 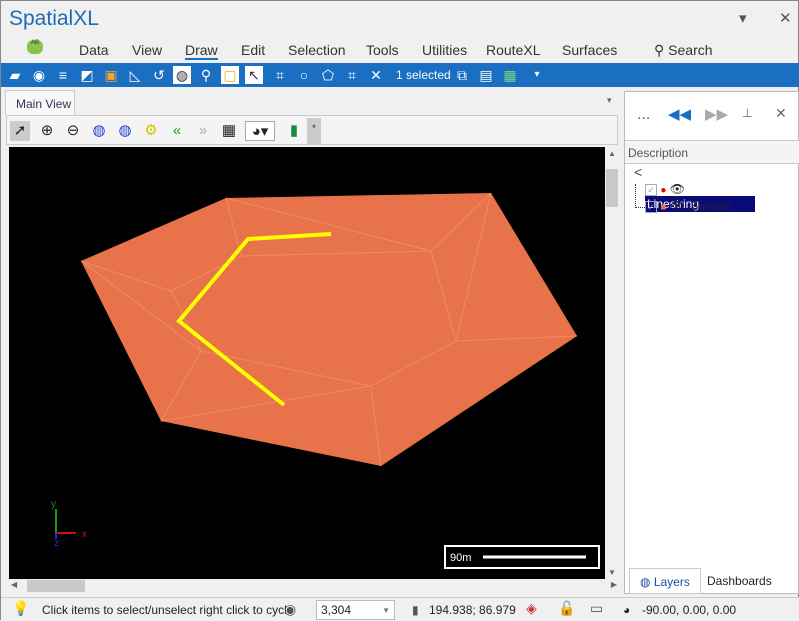 What do you see at coordinates (747, 113) in the screenshot?
I see `pin-icon: ⊥` at bounding box center [747, 113].